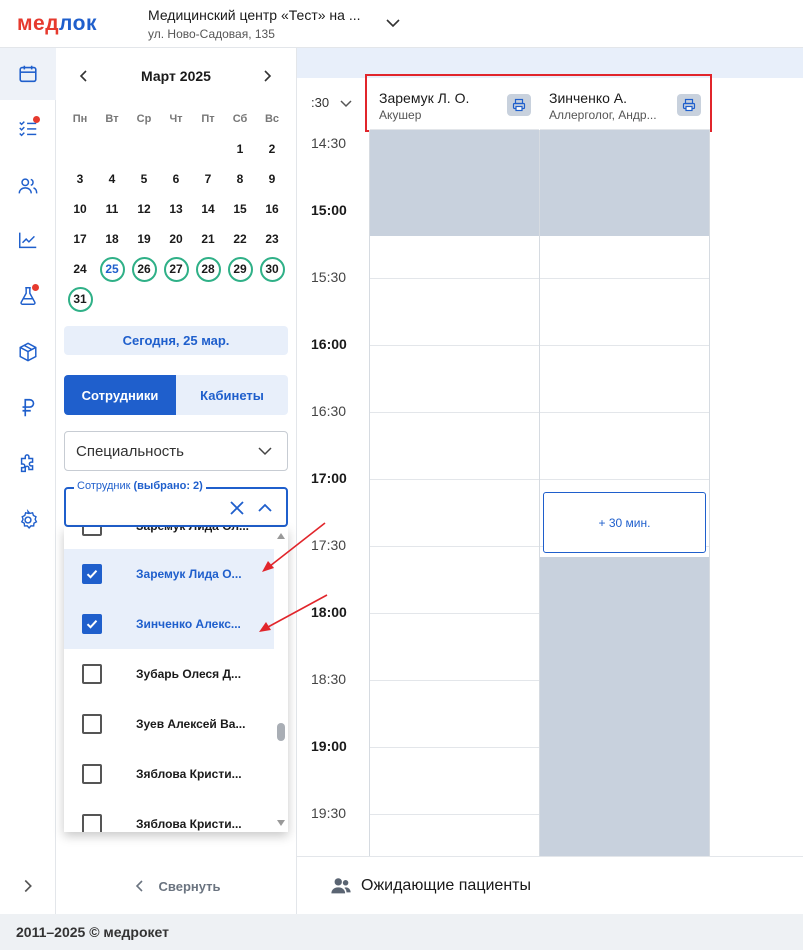 The height and width of the screenshot is (950, 803). What do you see at coordinates (28, 464) in the screenshot?
I see `nav-item-integrations` at bounding box center [28, 464].